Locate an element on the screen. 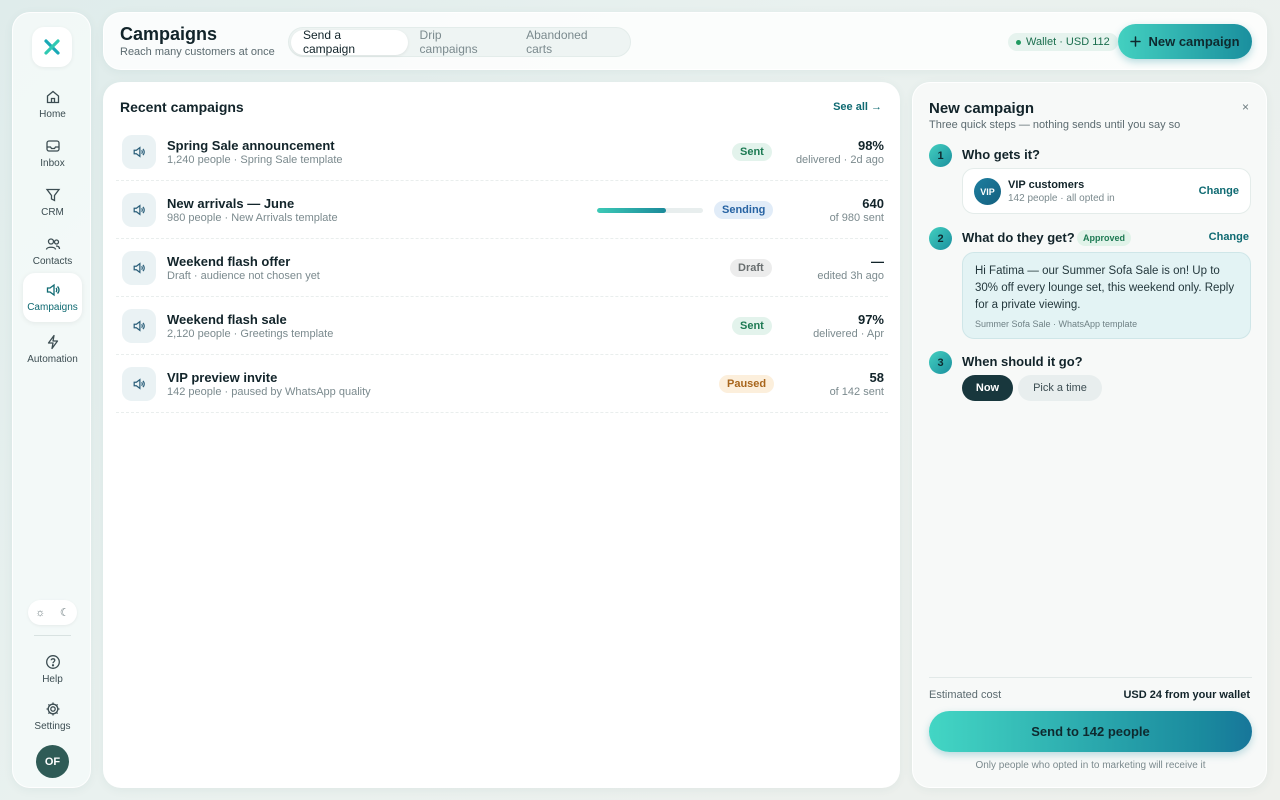 The width and height of the screenshot is (1280, 800). campaign-details: 2,120 people · Greetings template is located at coordinates (250, 334).